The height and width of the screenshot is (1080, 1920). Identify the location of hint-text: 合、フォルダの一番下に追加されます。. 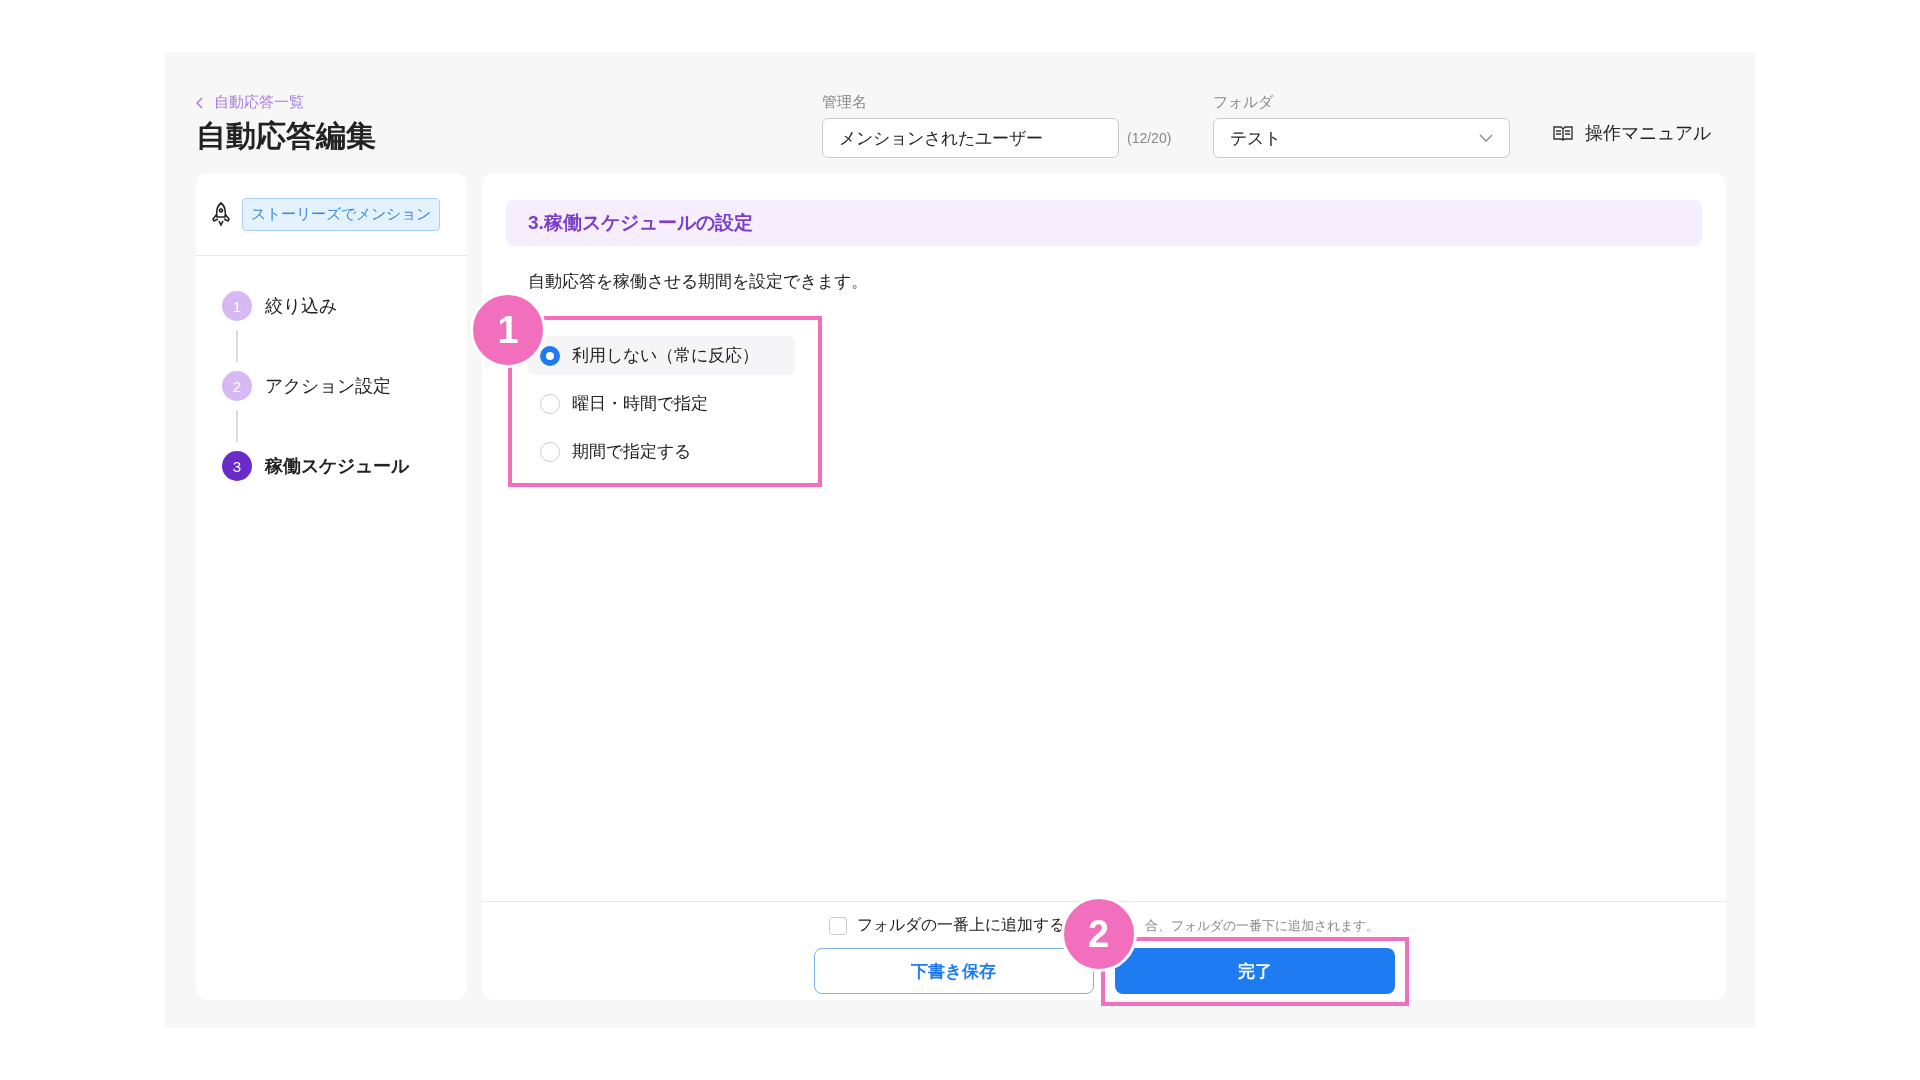
(1262, 925).